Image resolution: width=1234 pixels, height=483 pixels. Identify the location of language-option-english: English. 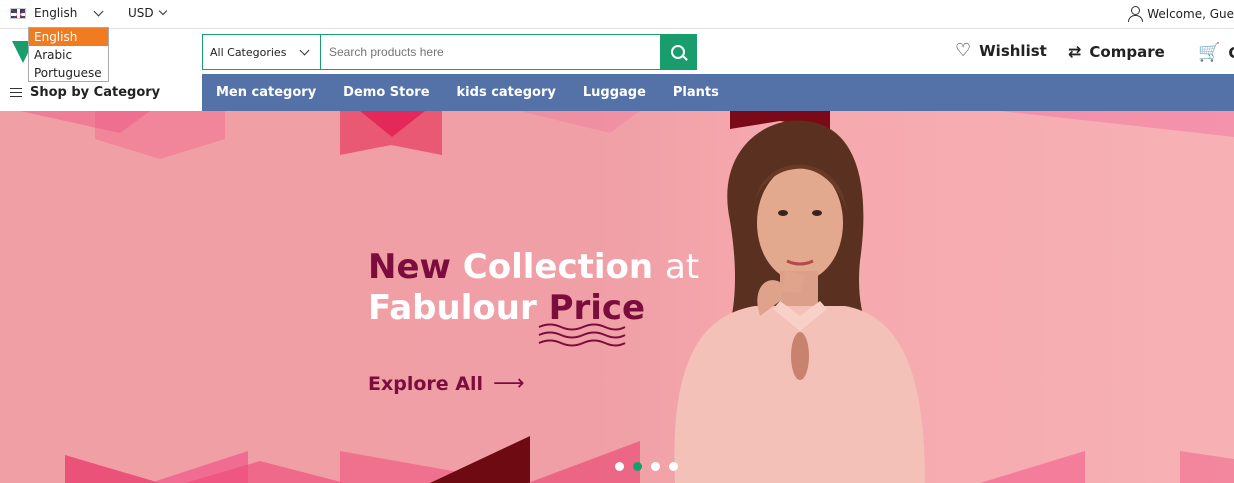
(68, 37).